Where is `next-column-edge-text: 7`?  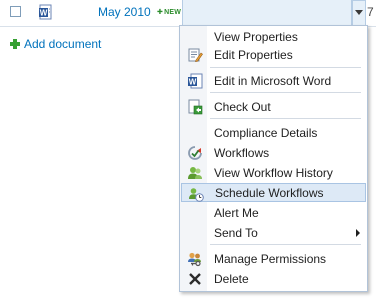
next-column-edge-text: 7 is located at coordinates (370, 12).